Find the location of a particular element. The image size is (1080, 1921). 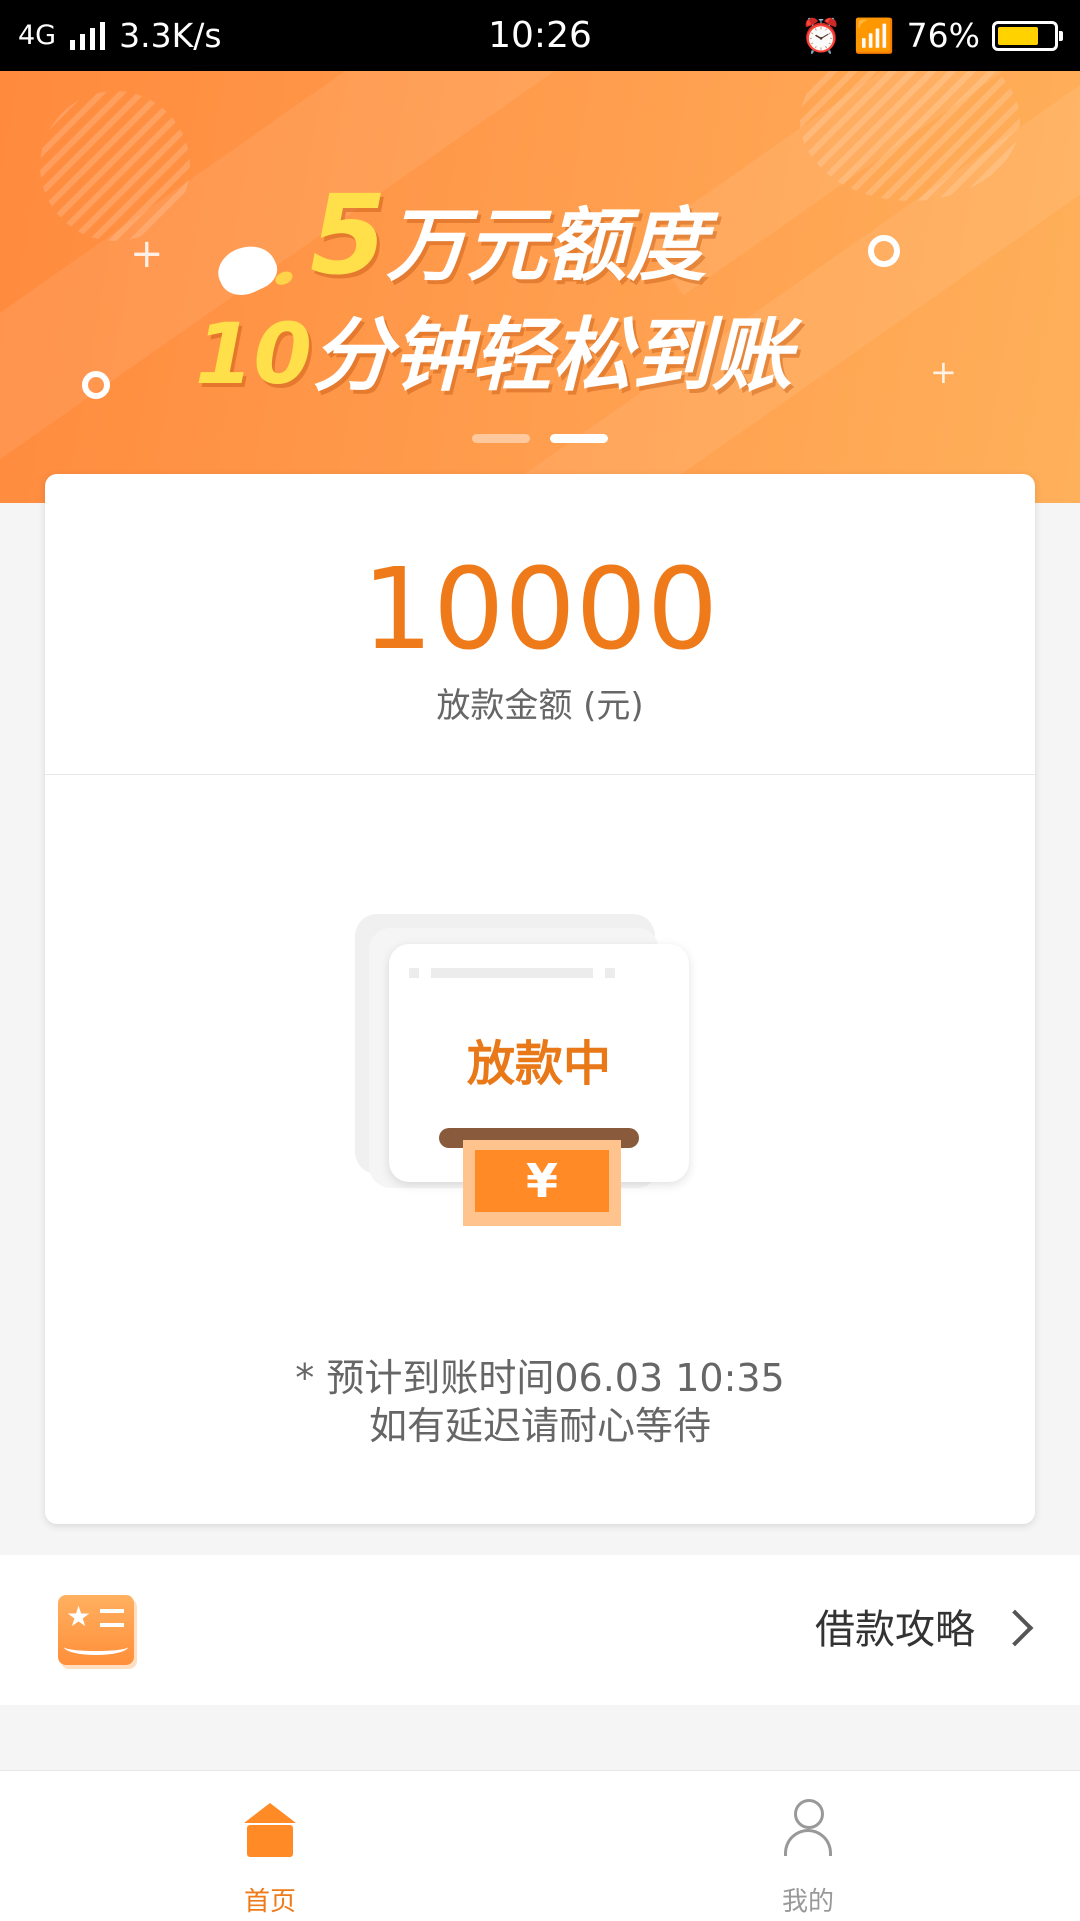

loan-guide-row: ★ 借款攻略 is located at coordinates (540, 1630).